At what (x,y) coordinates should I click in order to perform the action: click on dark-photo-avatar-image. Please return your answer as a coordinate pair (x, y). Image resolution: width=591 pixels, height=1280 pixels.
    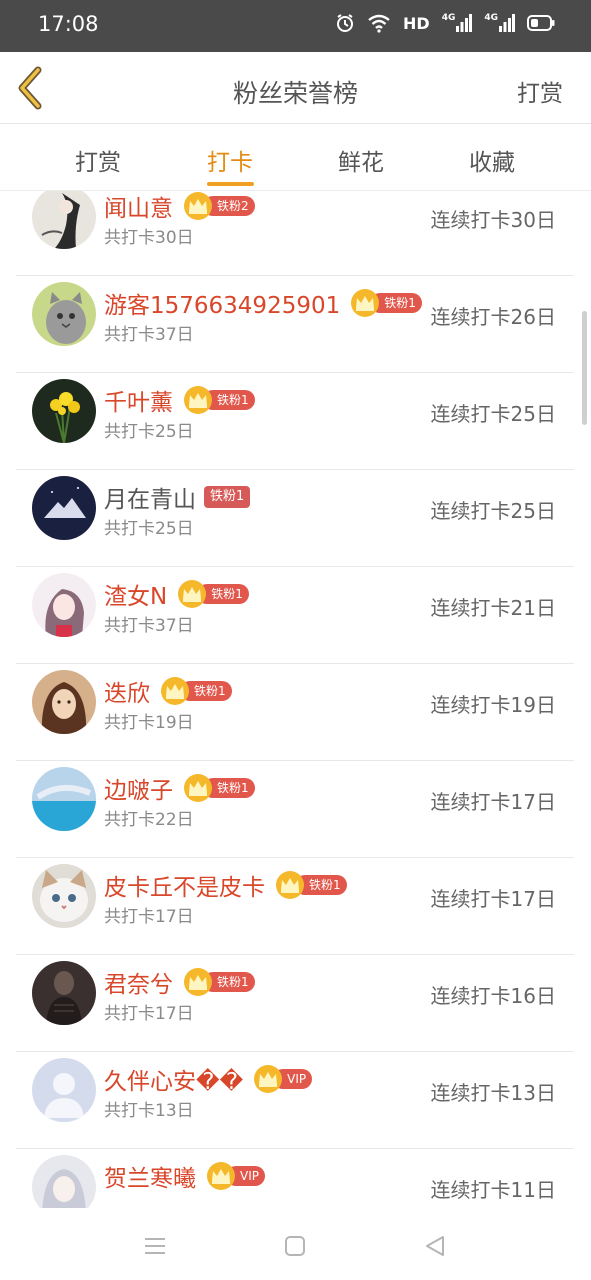
    Looking at the image, I should click on (64, 993).